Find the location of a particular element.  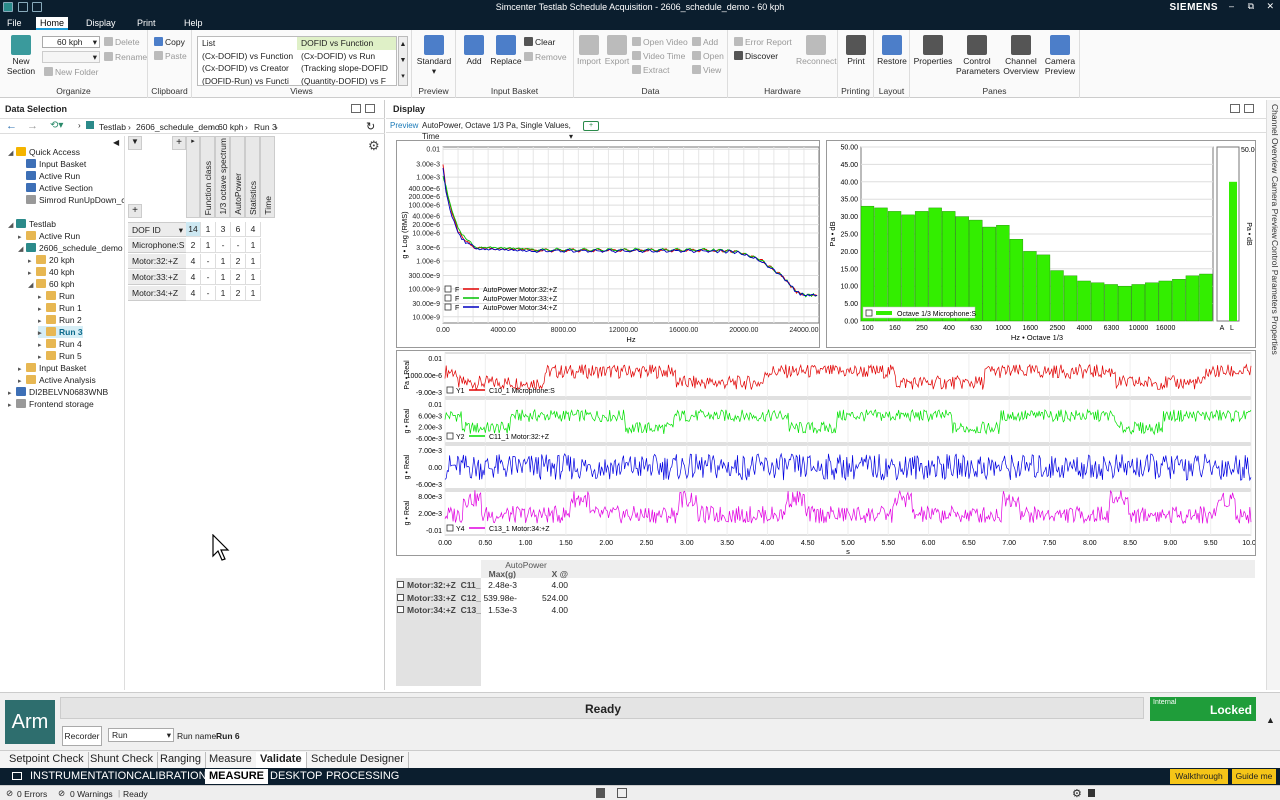

walkthrough-button: Walkthrough is located at coordinates (1199, 776).